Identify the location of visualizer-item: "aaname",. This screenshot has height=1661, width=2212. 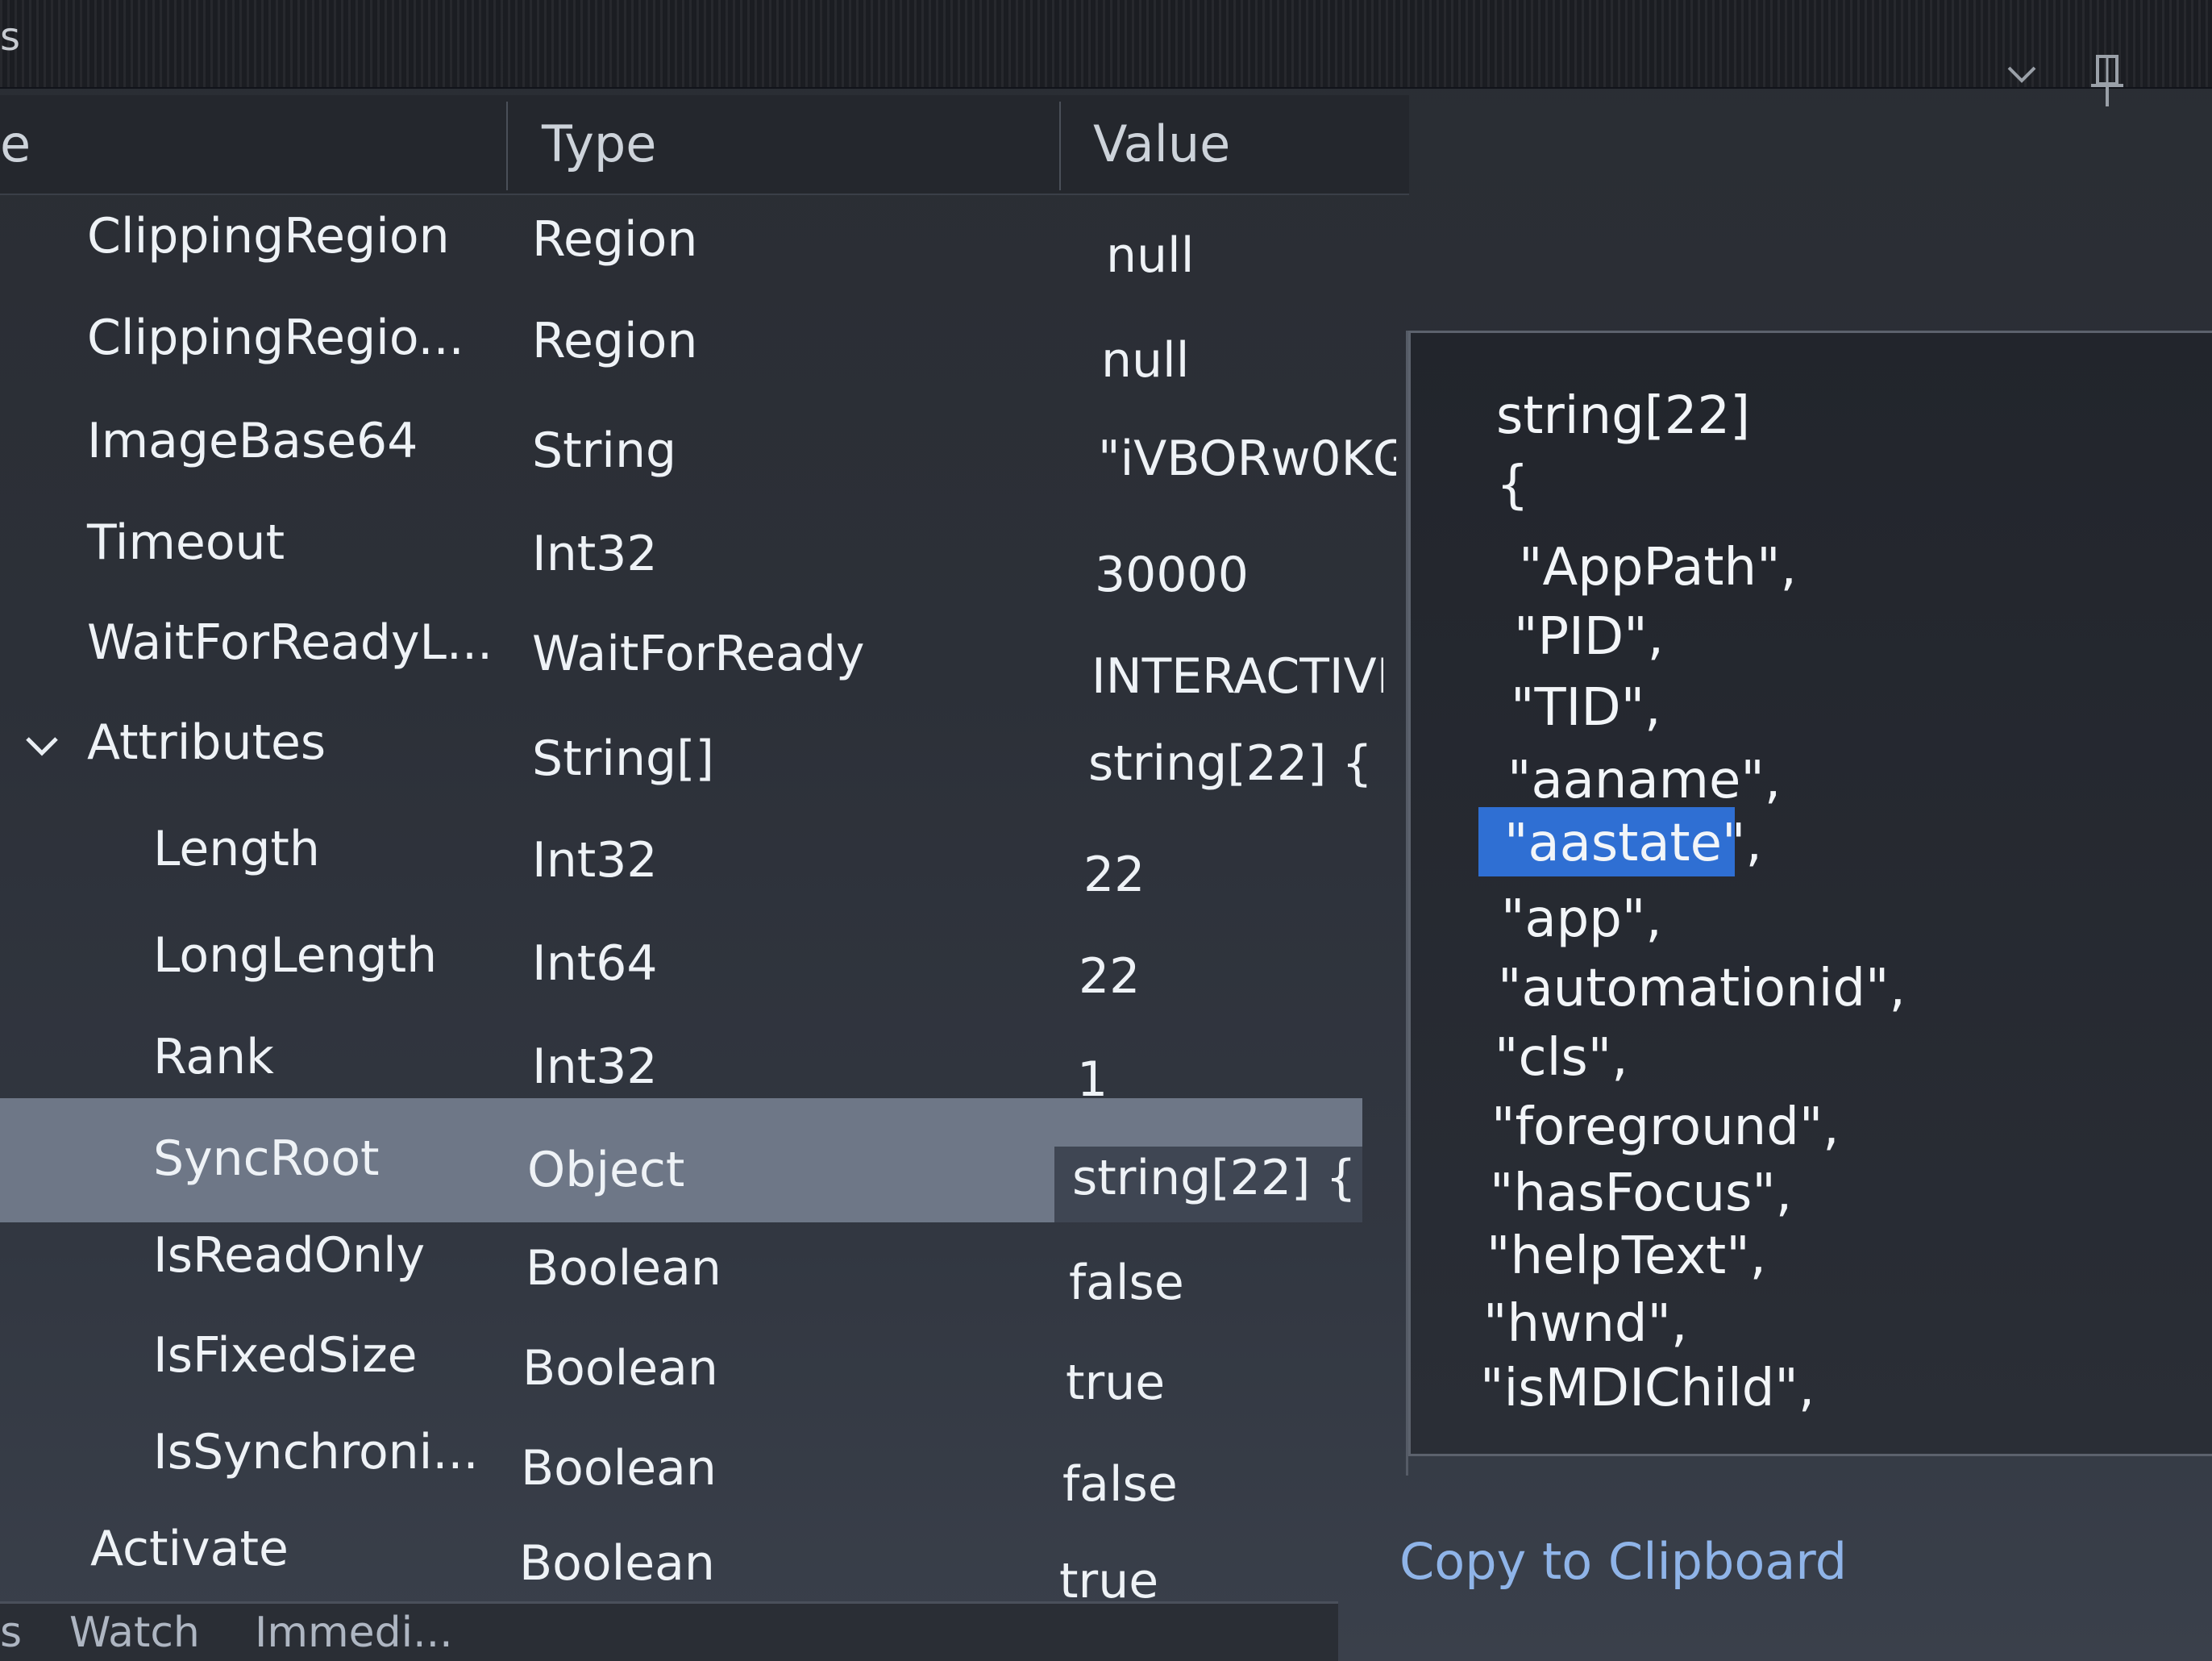
(1644, 780).